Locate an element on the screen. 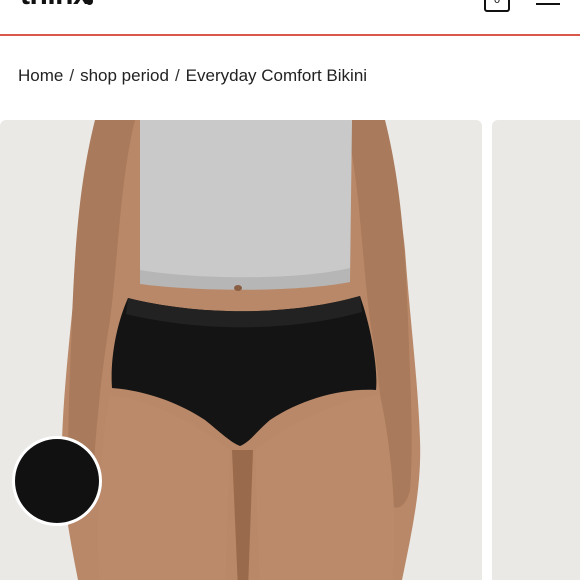 The height and width of the screenshot is (580, 580). logo-text: thinx is located at coordinates (55, 5).